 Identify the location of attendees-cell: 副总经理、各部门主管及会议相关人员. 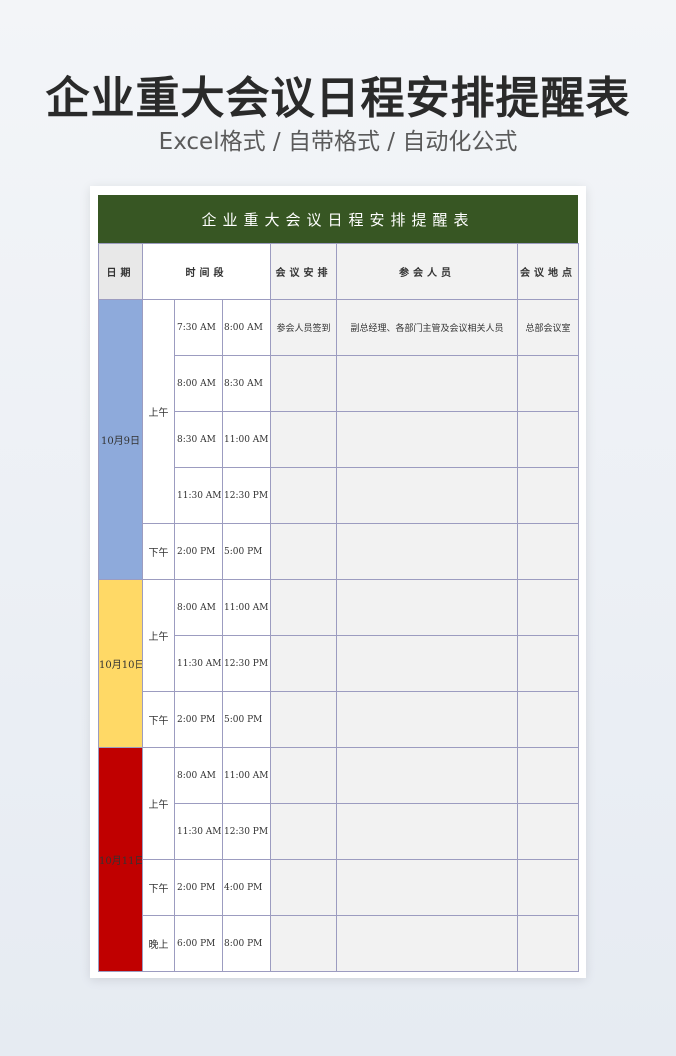
(427, 327).